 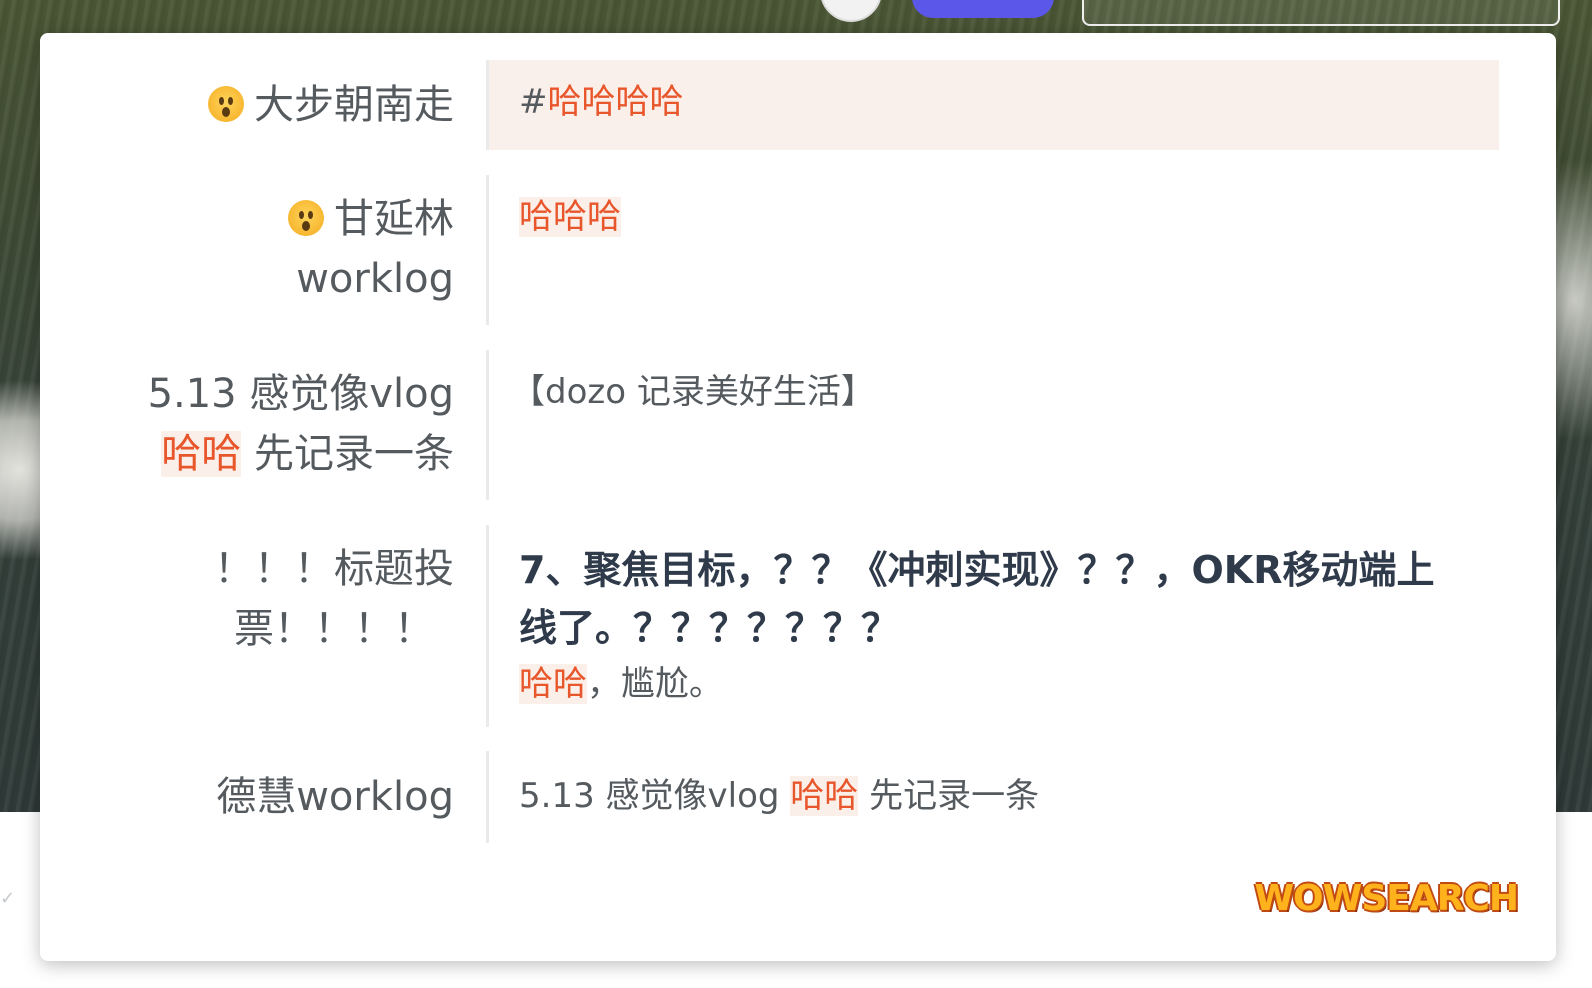 What do you see at coordinates (1321, 13) in the screenshot?
I see `search-input` at bounding box center [1321, 13].